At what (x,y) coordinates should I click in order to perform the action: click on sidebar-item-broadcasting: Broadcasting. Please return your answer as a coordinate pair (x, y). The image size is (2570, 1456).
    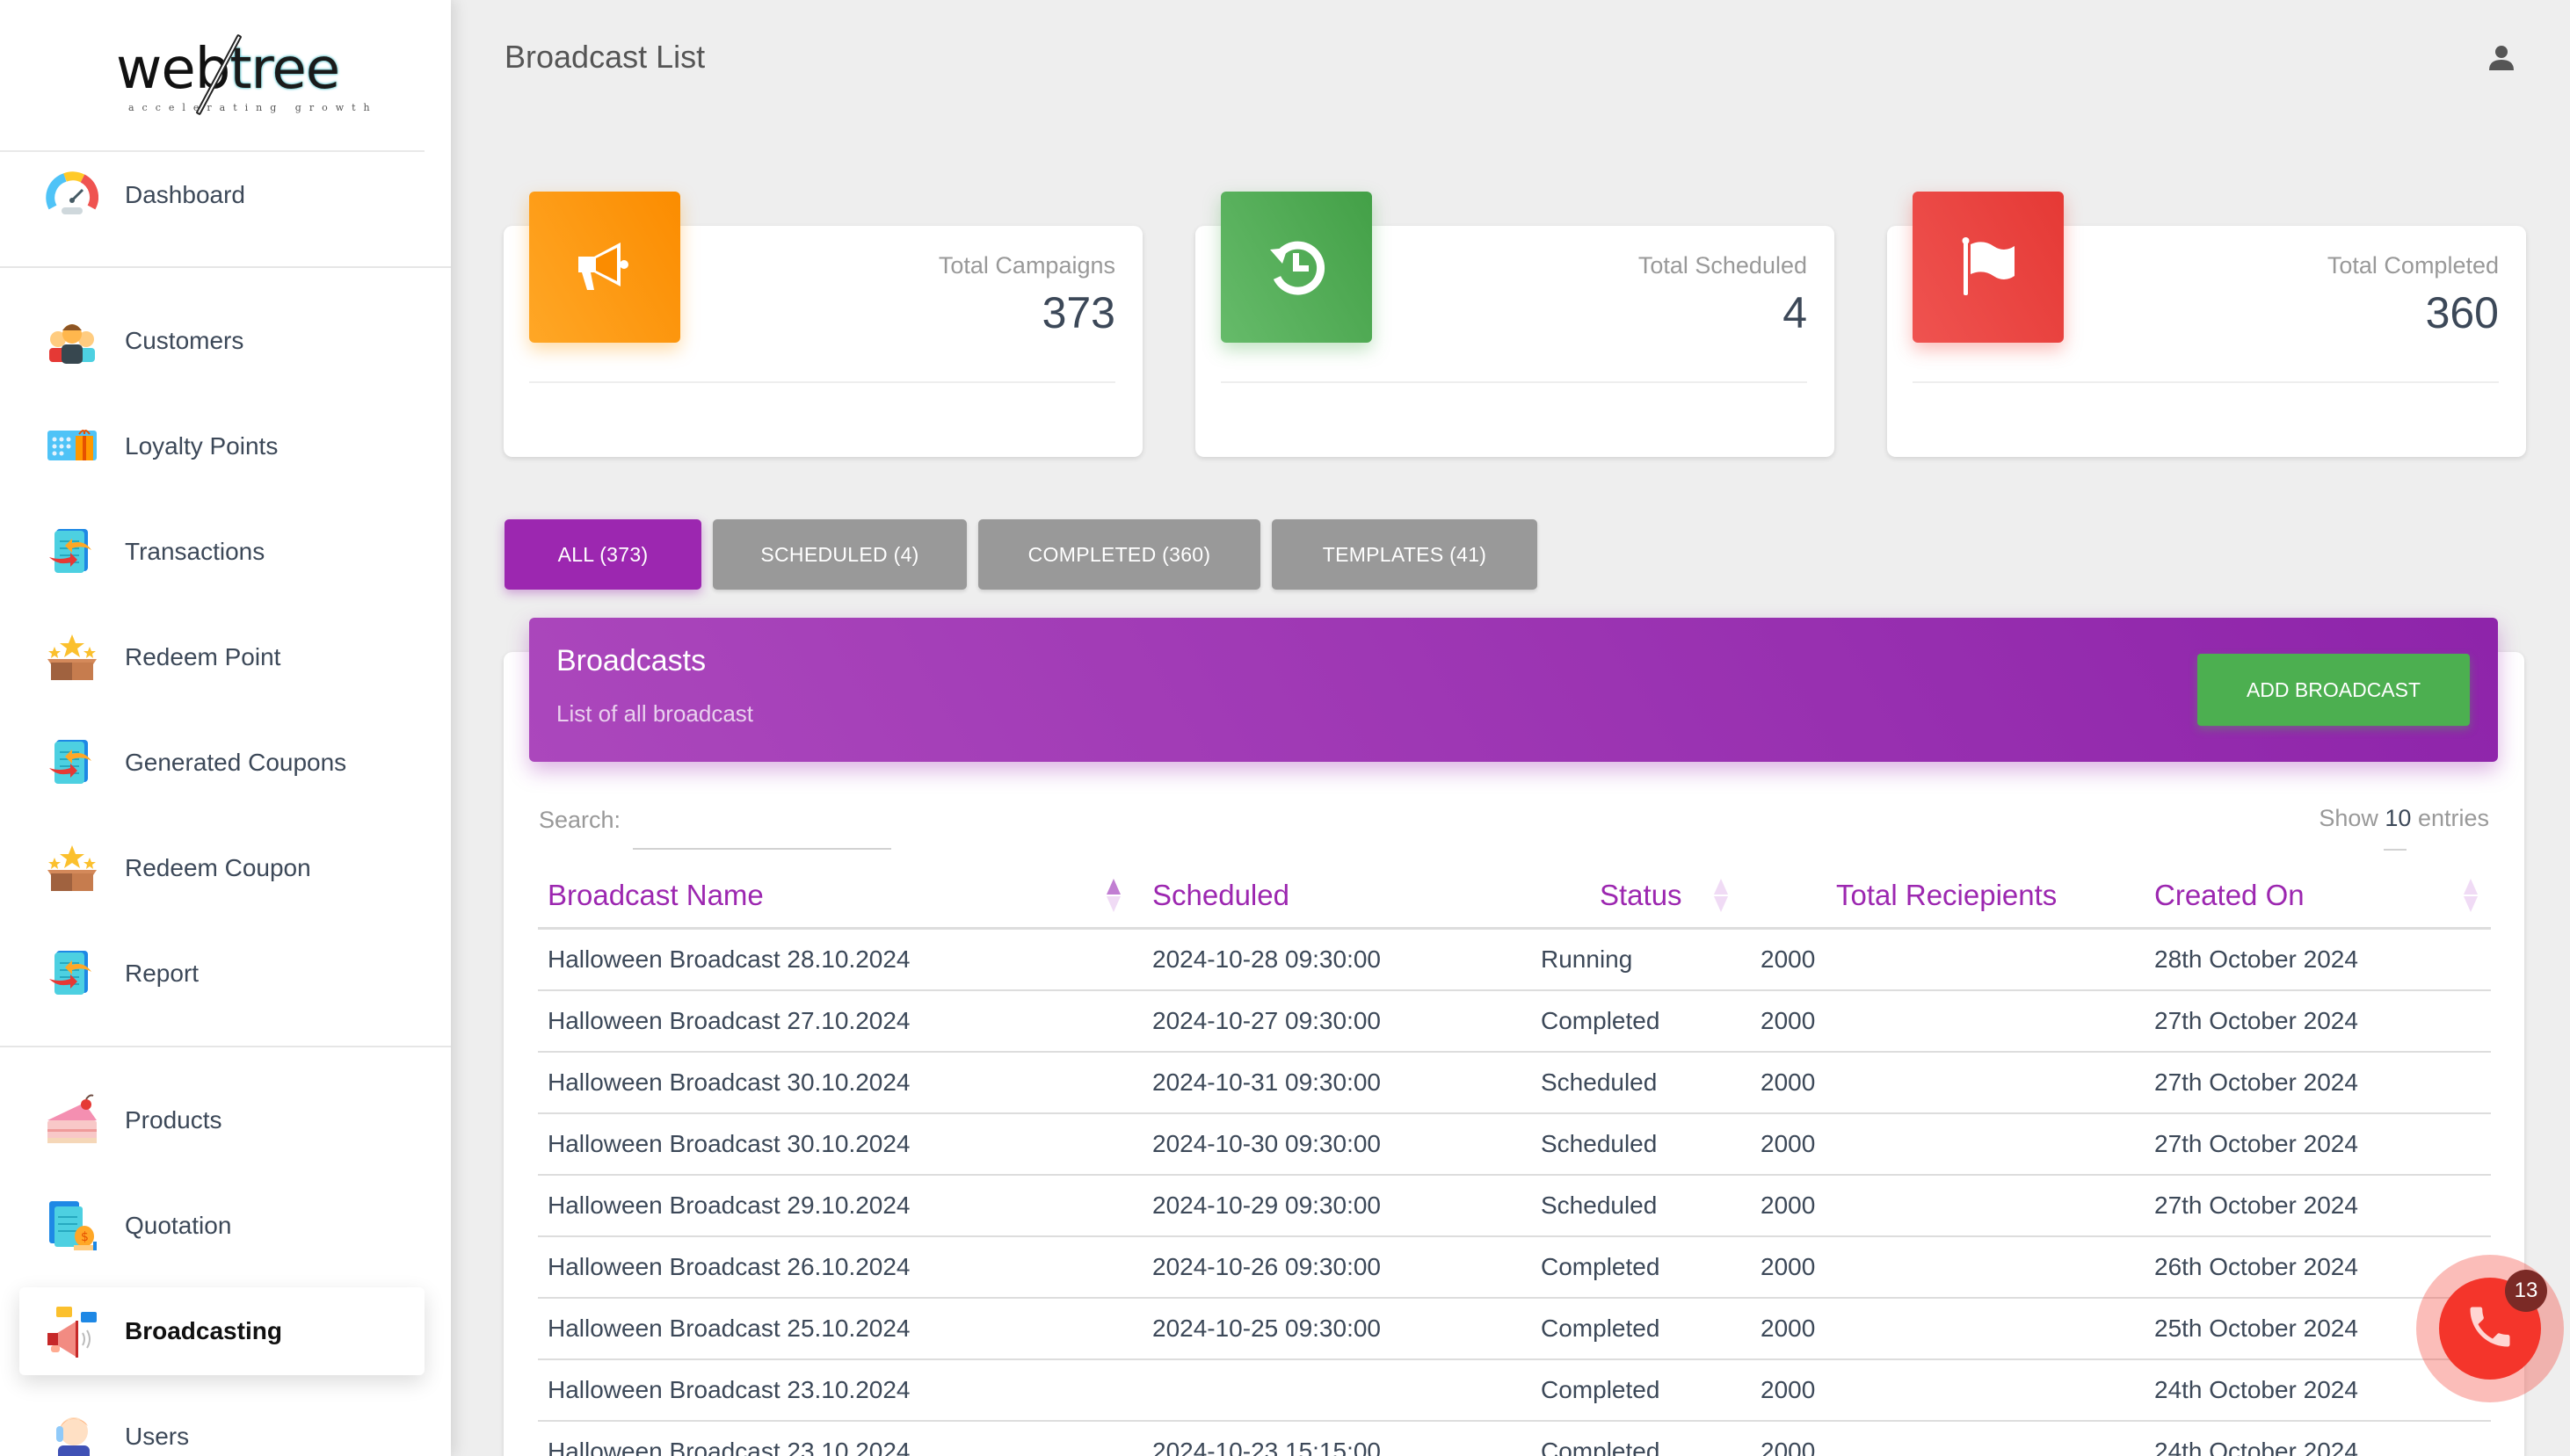
    Looking at the image, I should click on (222, 1331).